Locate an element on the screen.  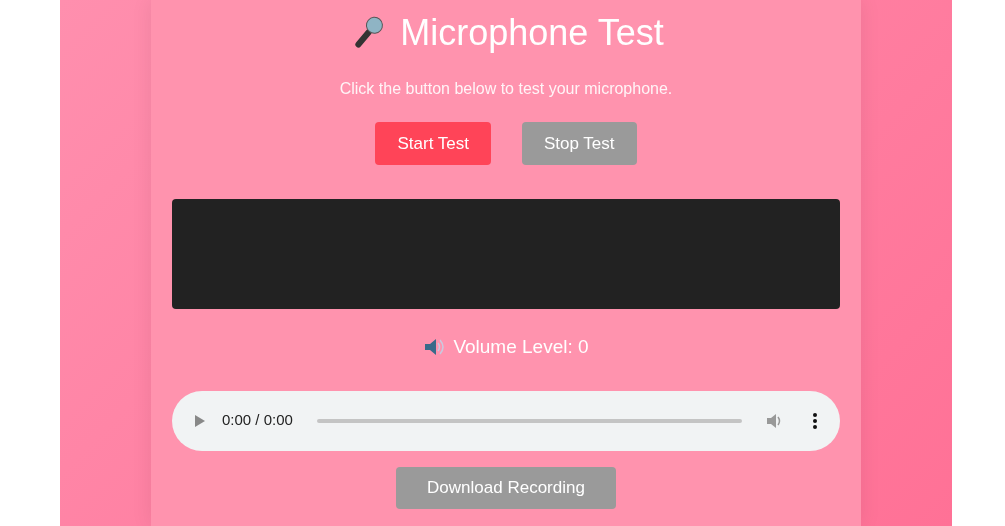
play-icon is located at coordinates (200, 420).